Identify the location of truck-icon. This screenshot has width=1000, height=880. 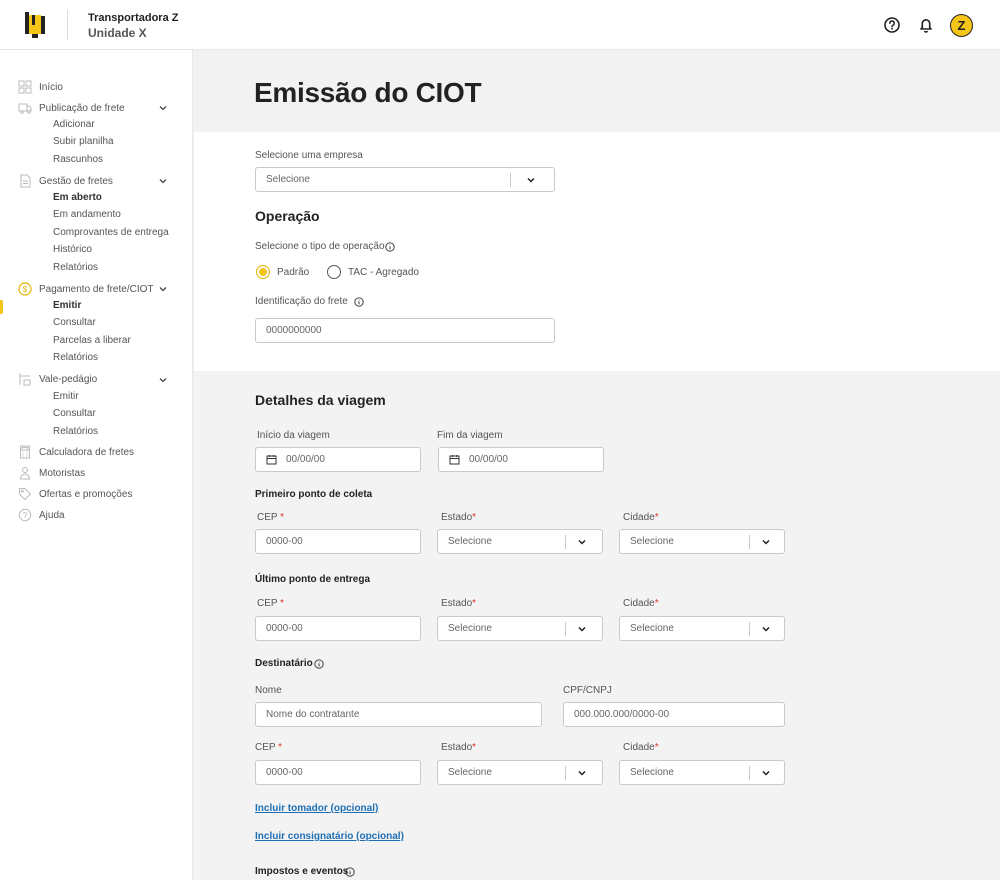
(25, 108).